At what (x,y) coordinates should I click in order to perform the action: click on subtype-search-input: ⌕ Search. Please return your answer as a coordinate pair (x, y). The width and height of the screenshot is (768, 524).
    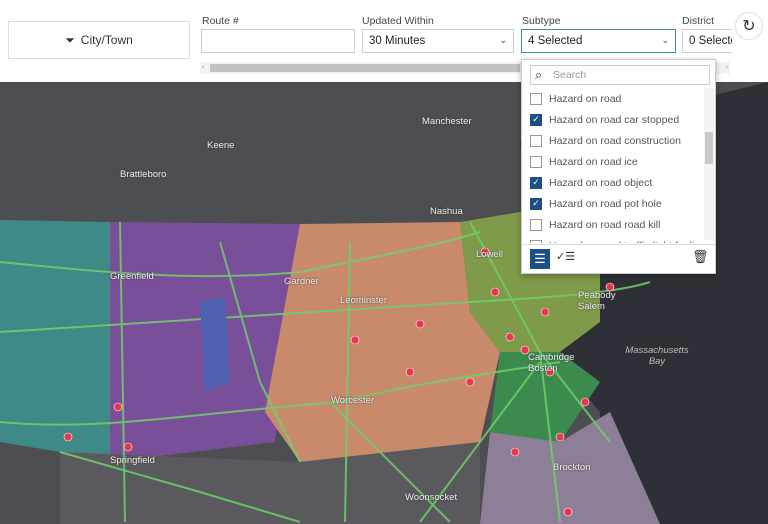
    Looking at the image, I should click on (620, 75).